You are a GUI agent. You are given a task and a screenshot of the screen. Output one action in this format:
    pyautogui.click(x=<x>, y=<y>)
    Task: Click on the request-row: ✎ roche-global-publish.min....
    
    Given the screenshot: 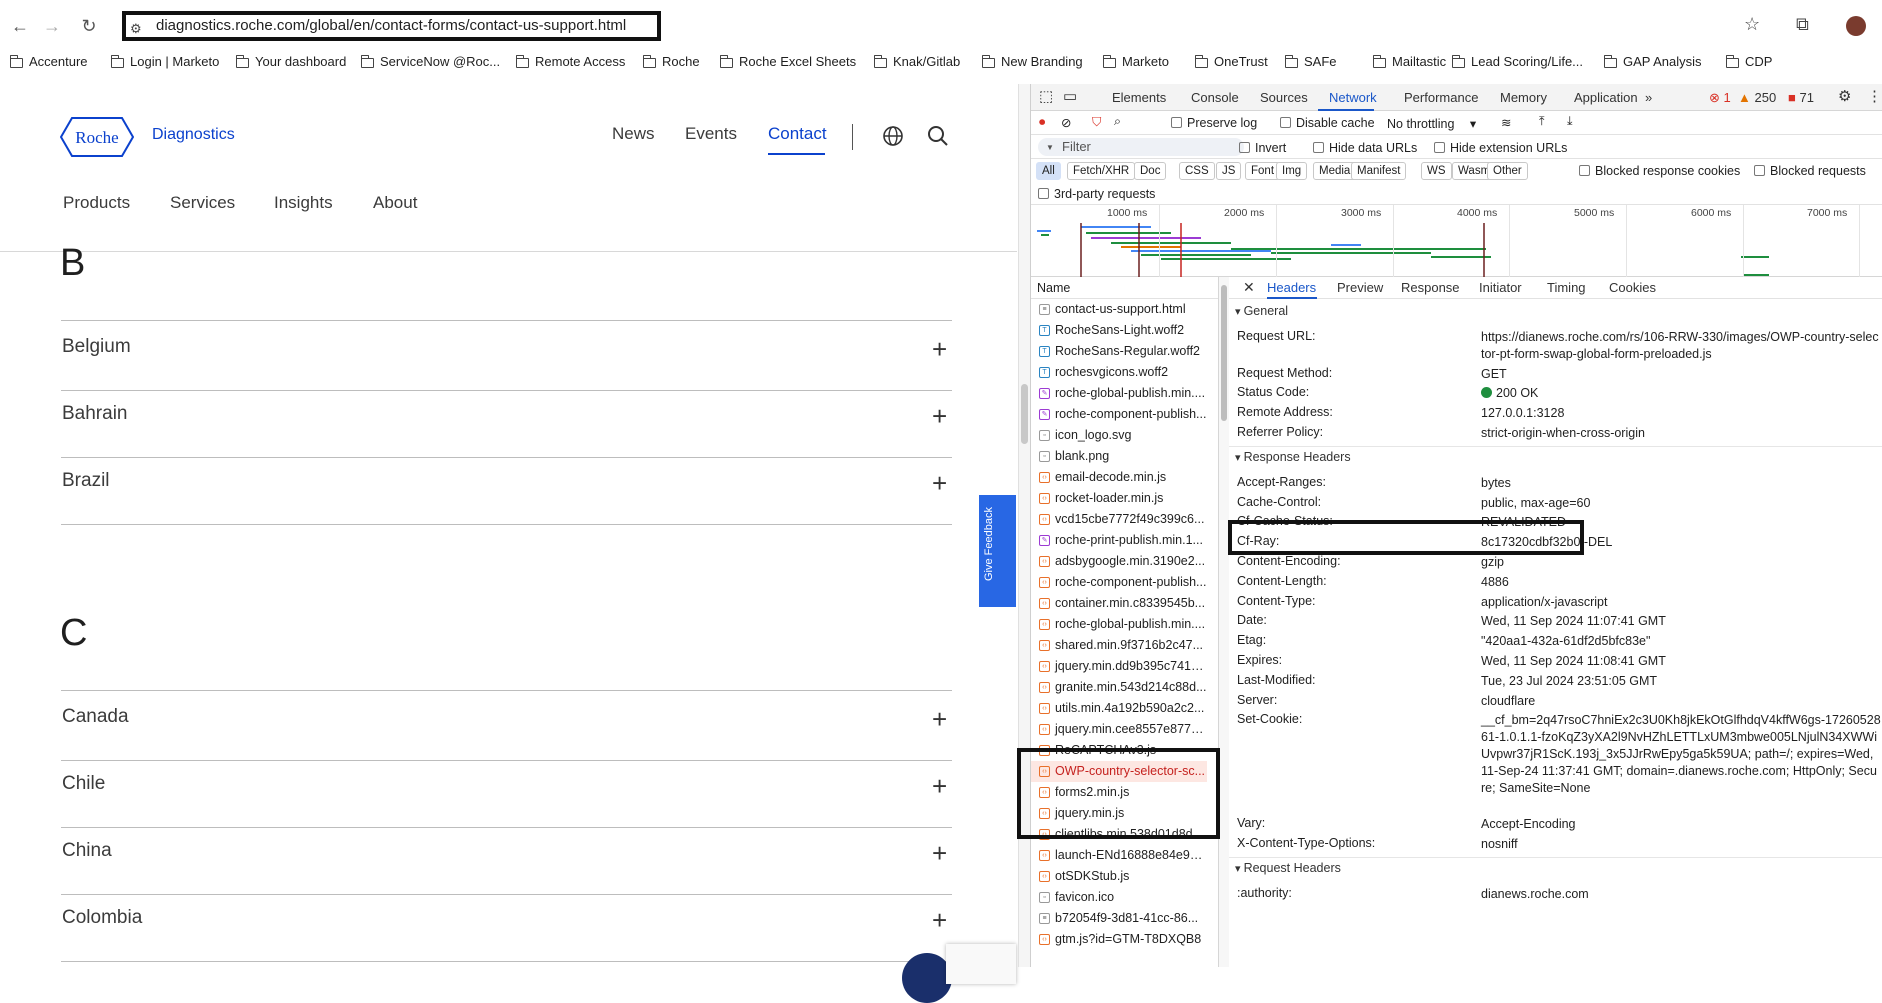 What is the action you would take?
    pyautogui.click(x=1119, y=393)
    